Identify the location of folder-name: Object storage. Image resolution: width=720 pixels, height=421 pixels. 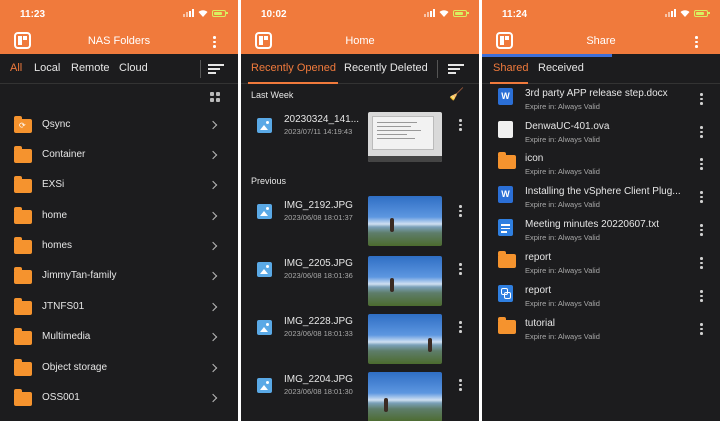
(75, 367).